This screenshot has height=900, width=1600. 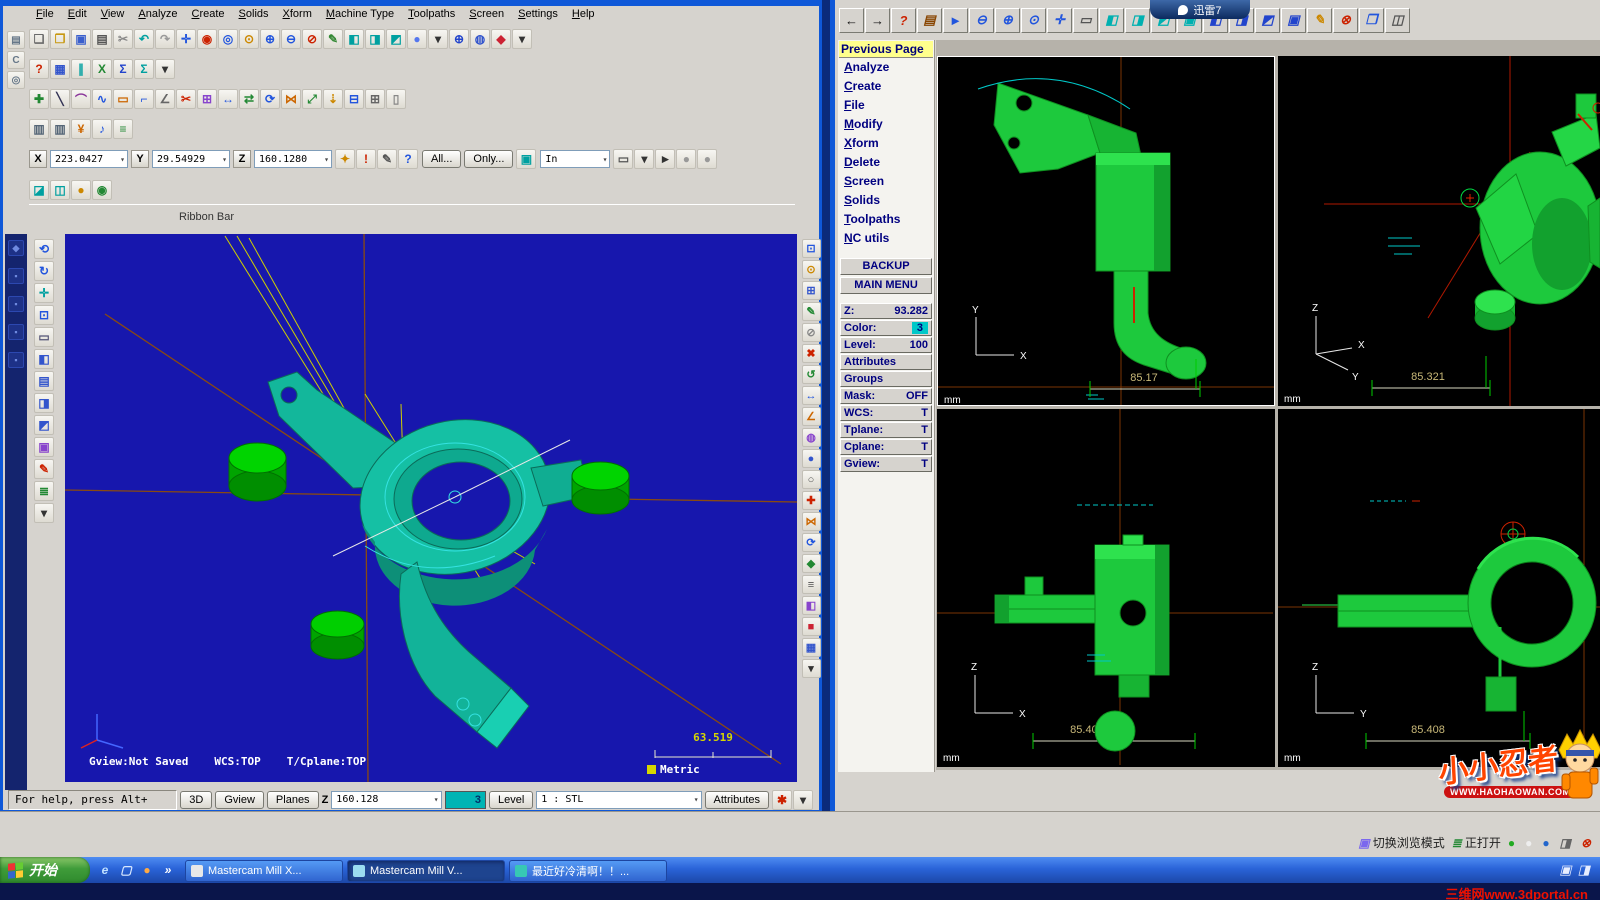 What do you see at coordinates (16, 60) in the screenshot?
I see `dock-c-icon: C` at bounding box center [16, 60].